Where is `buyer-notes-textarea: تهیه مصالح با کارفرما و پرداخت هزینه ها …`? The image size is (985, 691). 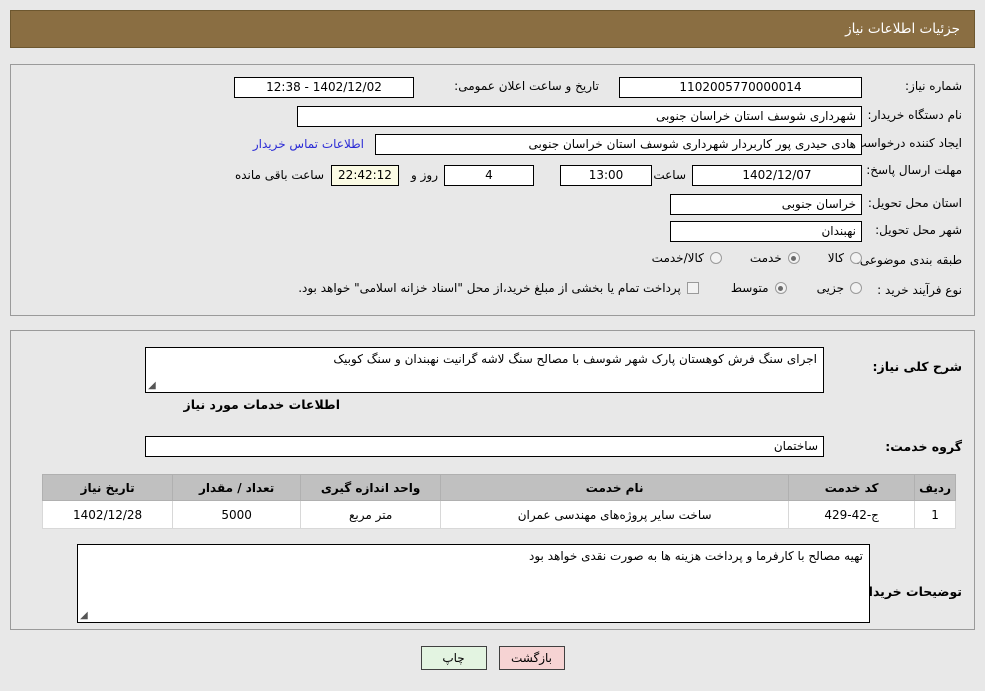 buyer-notes-textarea: تهیه مصالح با کارفرما و پرداخت هزینه ها … is located at coordinates (473, 583).